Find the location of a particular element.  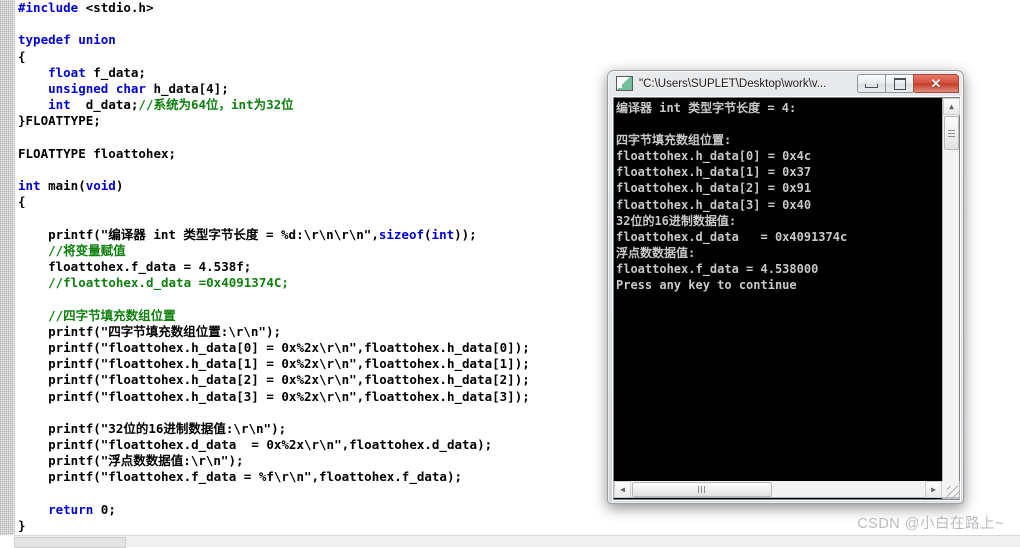

window-controls: ✕ is located at coordinates (908, 83).